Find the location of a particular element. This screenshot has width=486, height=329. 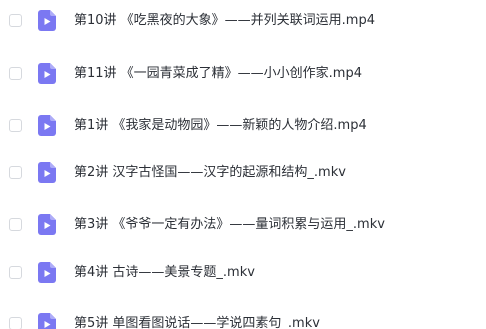

file-row: 第11讲 《一园青菜成了精》——小小创作家.mp4 is located at coordinates (243, 75).